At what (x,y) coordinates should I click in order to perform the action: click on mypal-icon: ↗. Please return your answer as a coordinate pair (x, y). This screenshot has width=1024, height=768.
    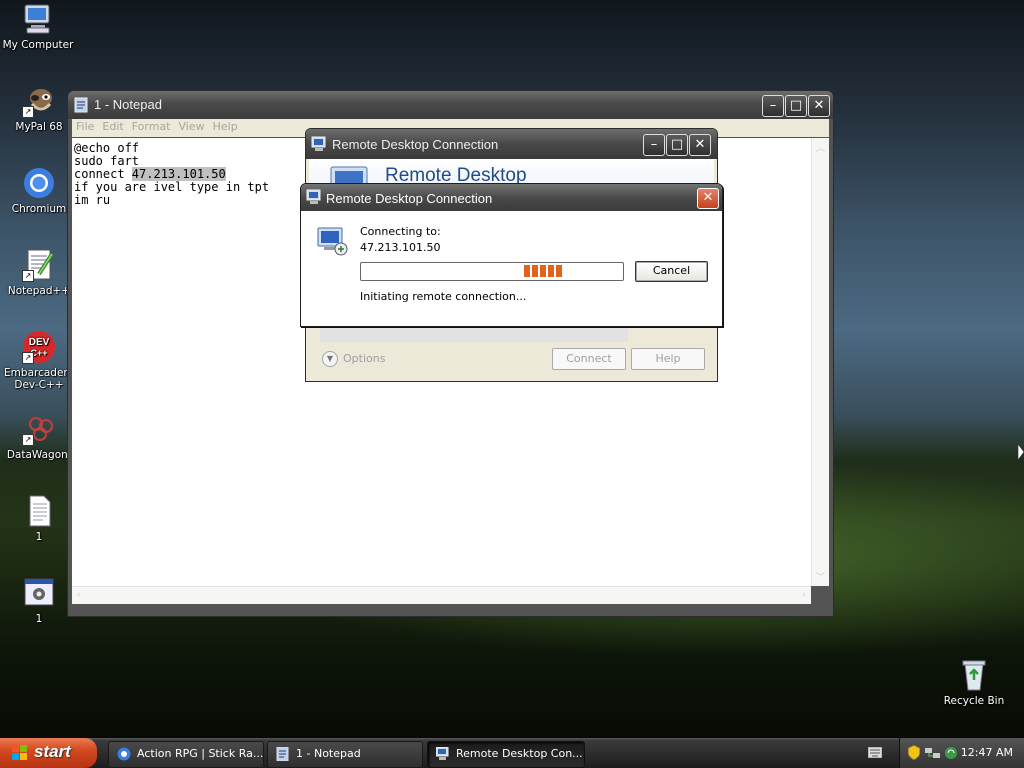
    Looking at the image, I should click on (39, 101).